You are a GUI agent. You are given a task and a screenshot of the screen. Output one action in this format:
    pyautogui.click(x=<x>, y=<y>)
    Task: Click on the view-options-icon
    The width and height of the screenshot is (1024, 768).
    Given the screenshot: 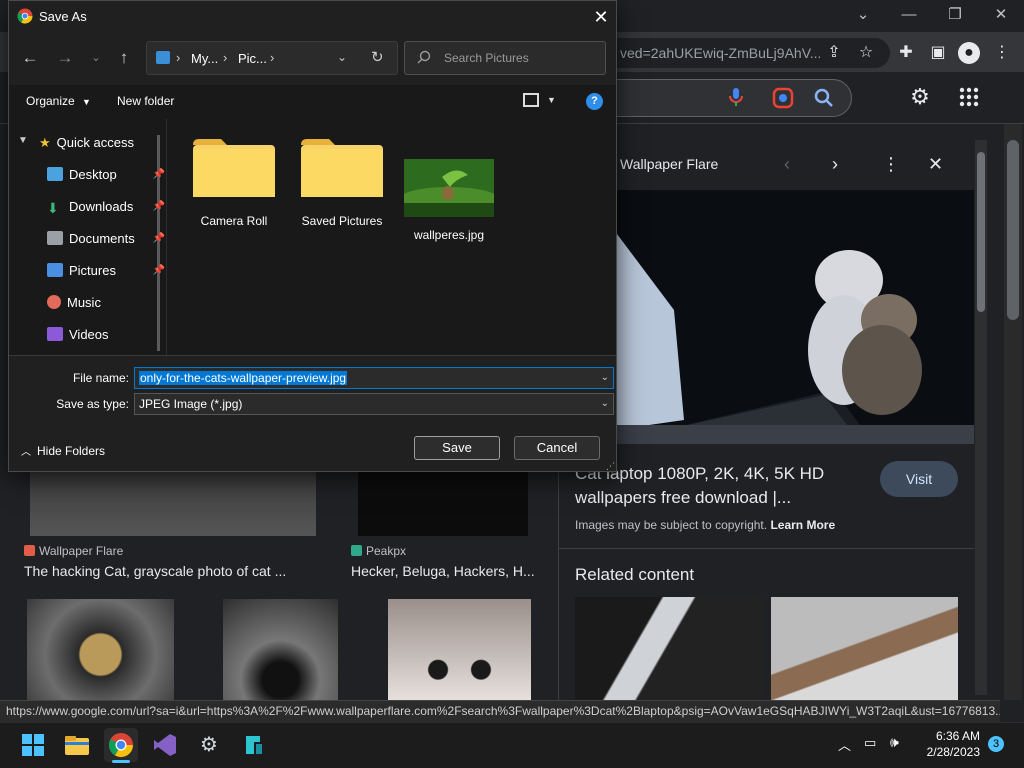 What is the action you would take?
    pyautogui.click(x=531, y=100)
    